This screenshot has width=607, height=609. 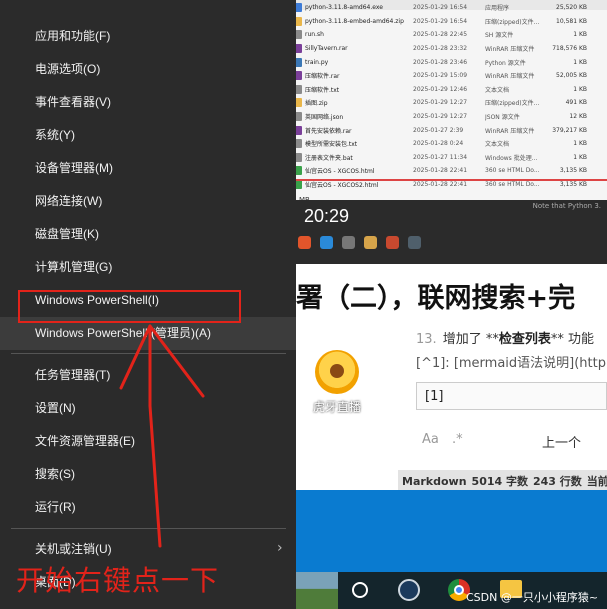 I want to click on file-size: 52,005 KB, so click(x=571, y=76).